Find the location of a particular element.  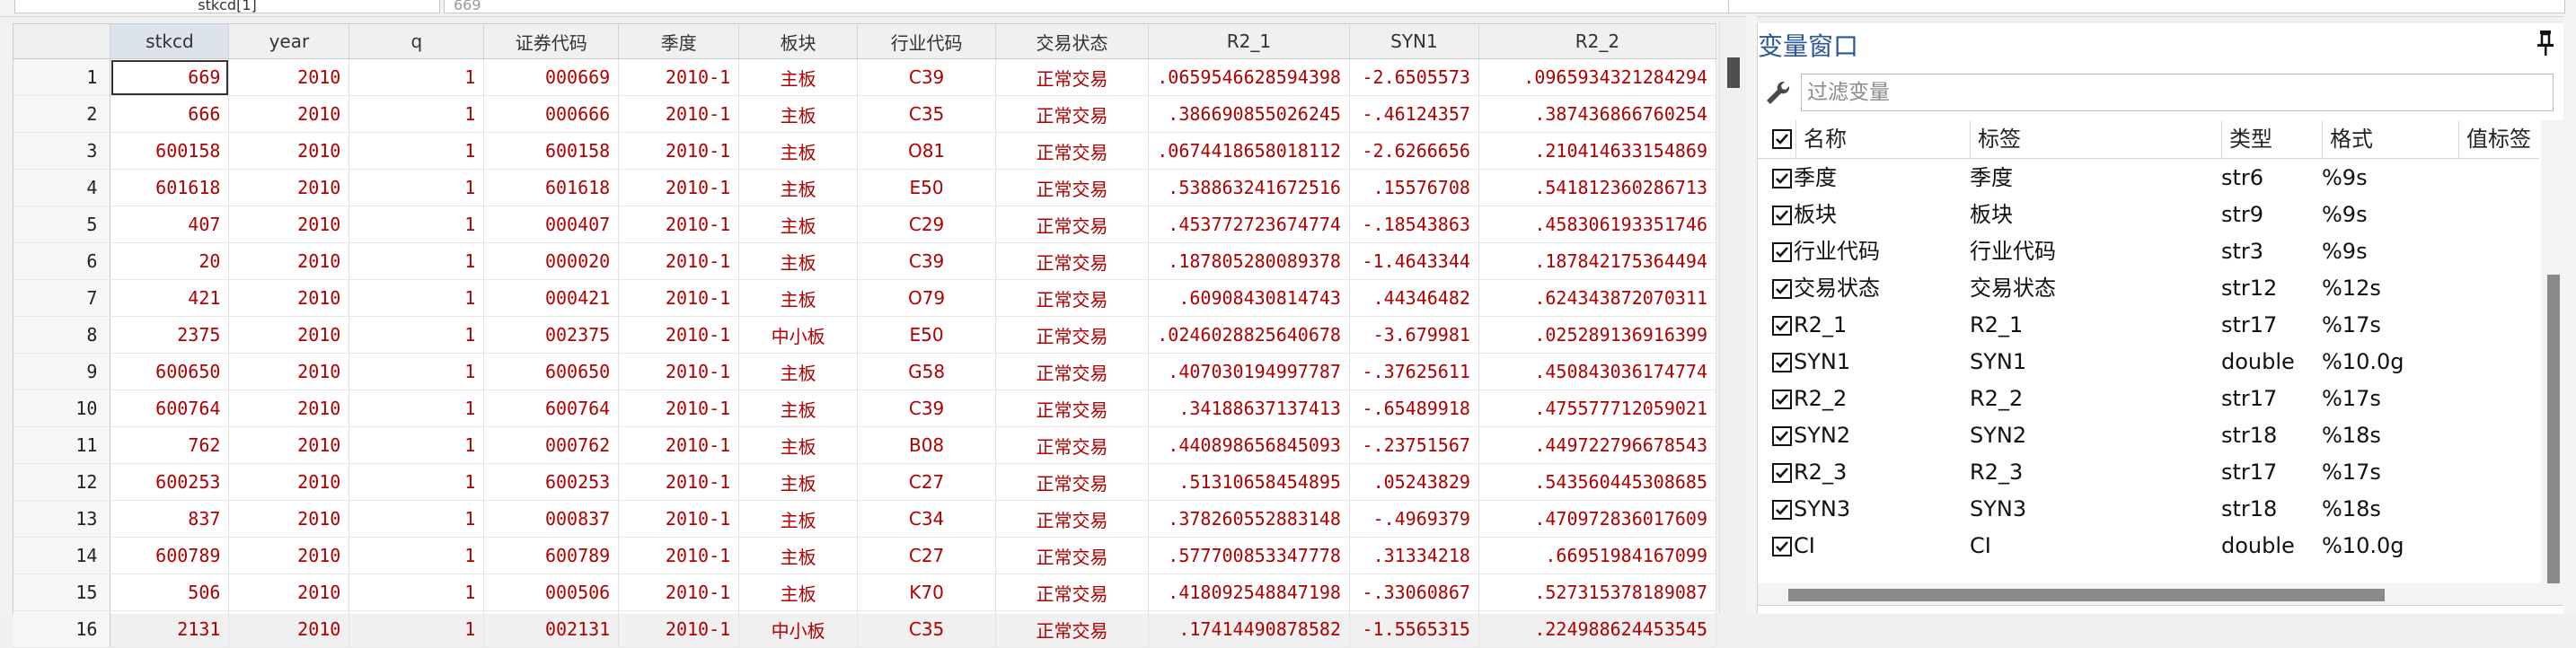

table-cell: C34 is located at coordinates (927, 519).